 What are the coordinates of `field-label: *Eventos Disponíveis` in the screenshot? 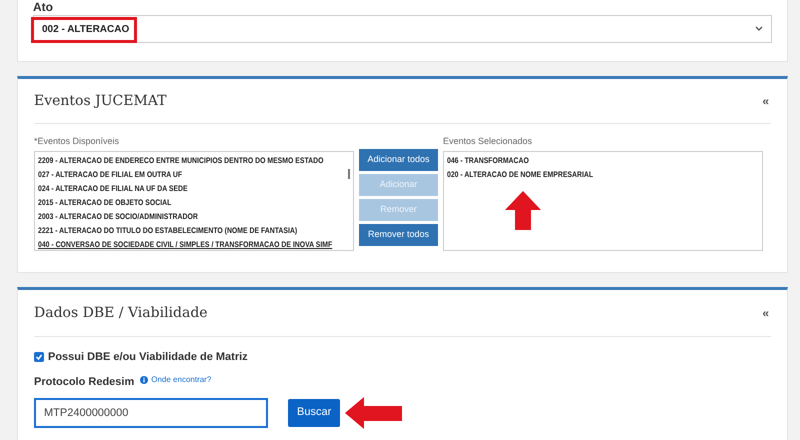 It's located at (77, 141).